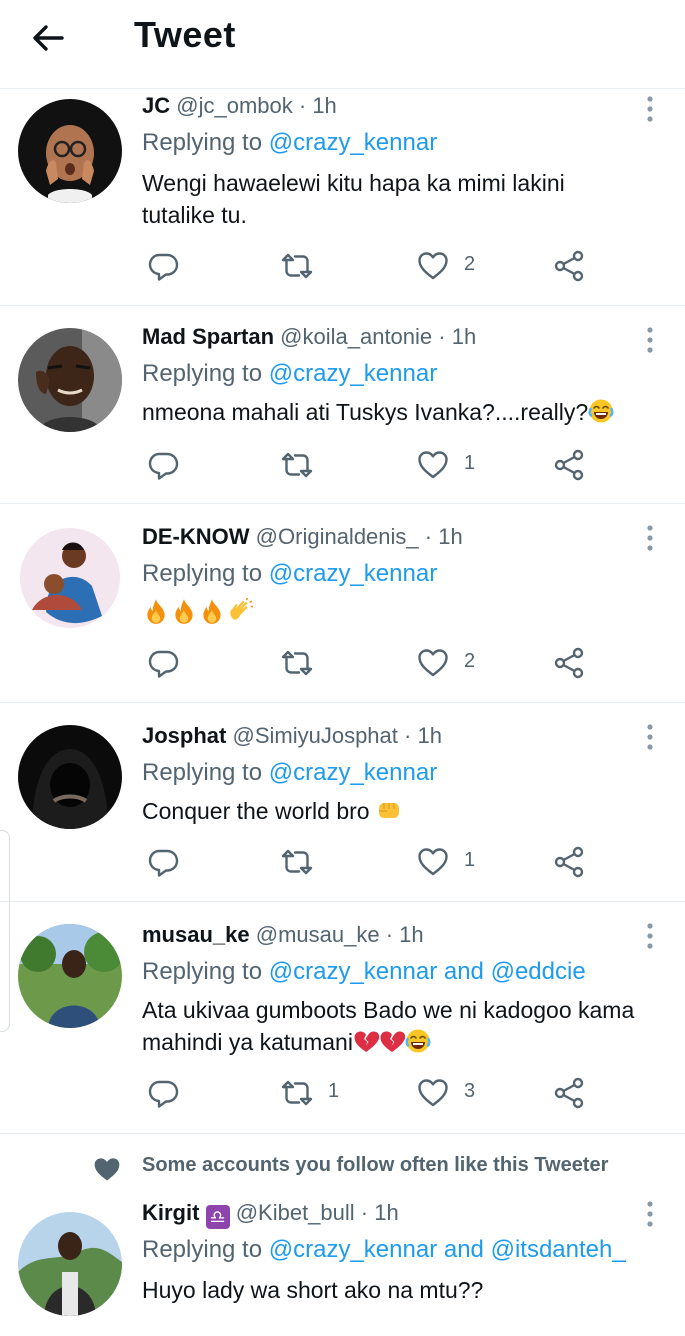 The image size is (685, 1336). What do you see at coordinates (297, 1093) in the screenshot?
I see `retweet-icon` at bounding box center [297, 1093].